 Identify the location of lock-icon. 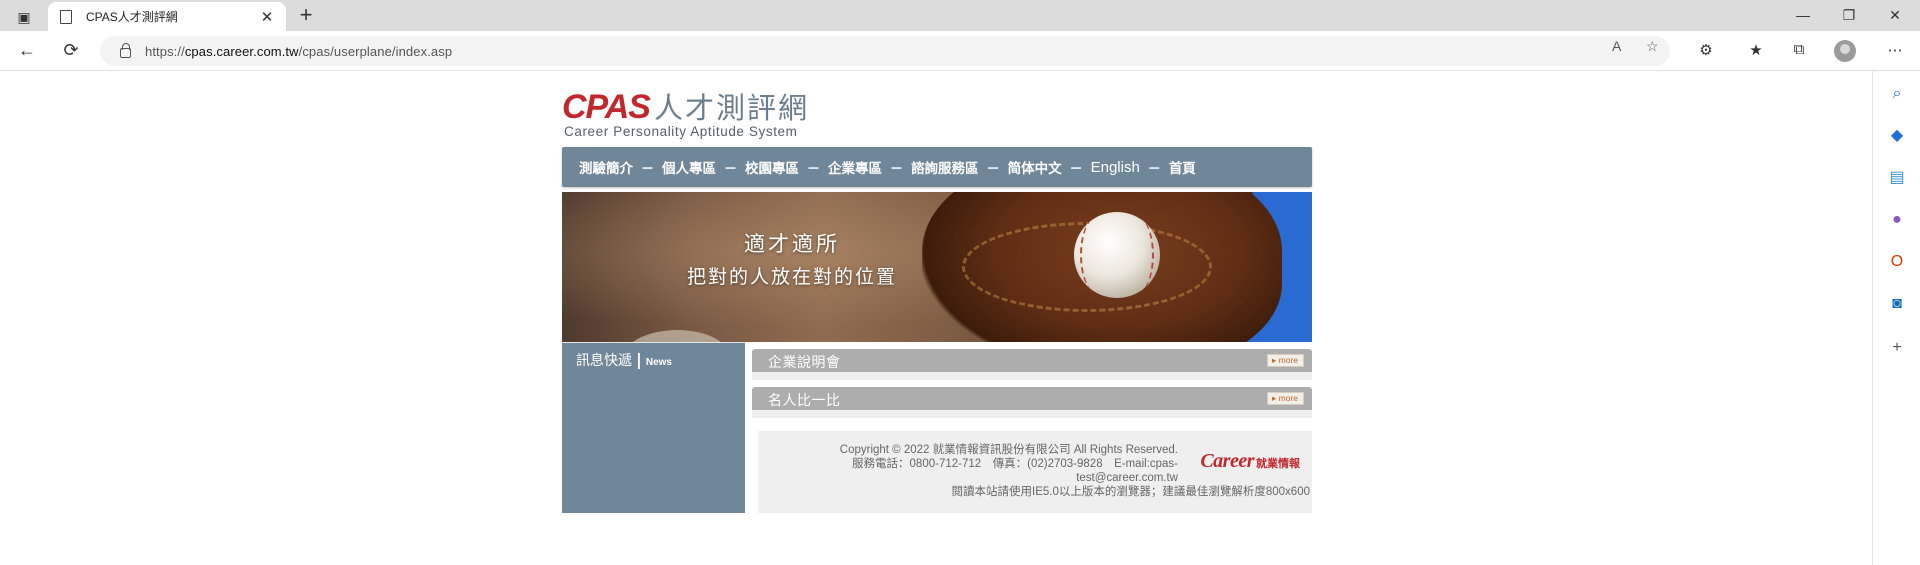
(125, 50).